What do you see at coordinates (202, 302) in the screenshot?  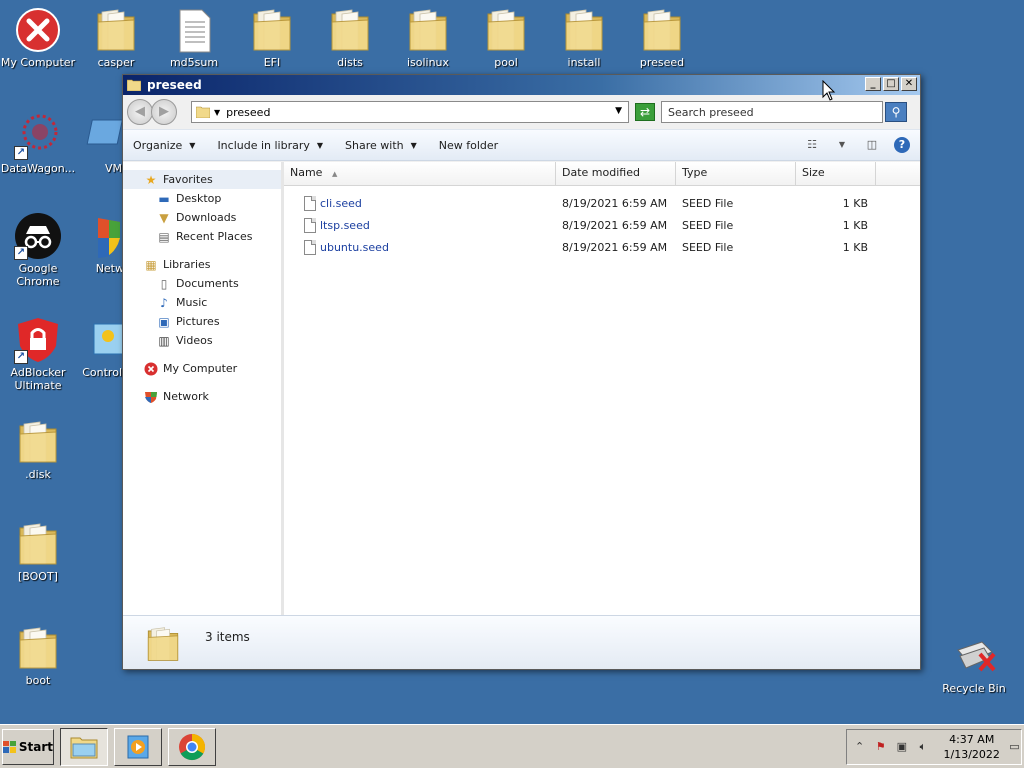 I see `nav-item-music: ♪ Music` at bounding box center [202, 302].